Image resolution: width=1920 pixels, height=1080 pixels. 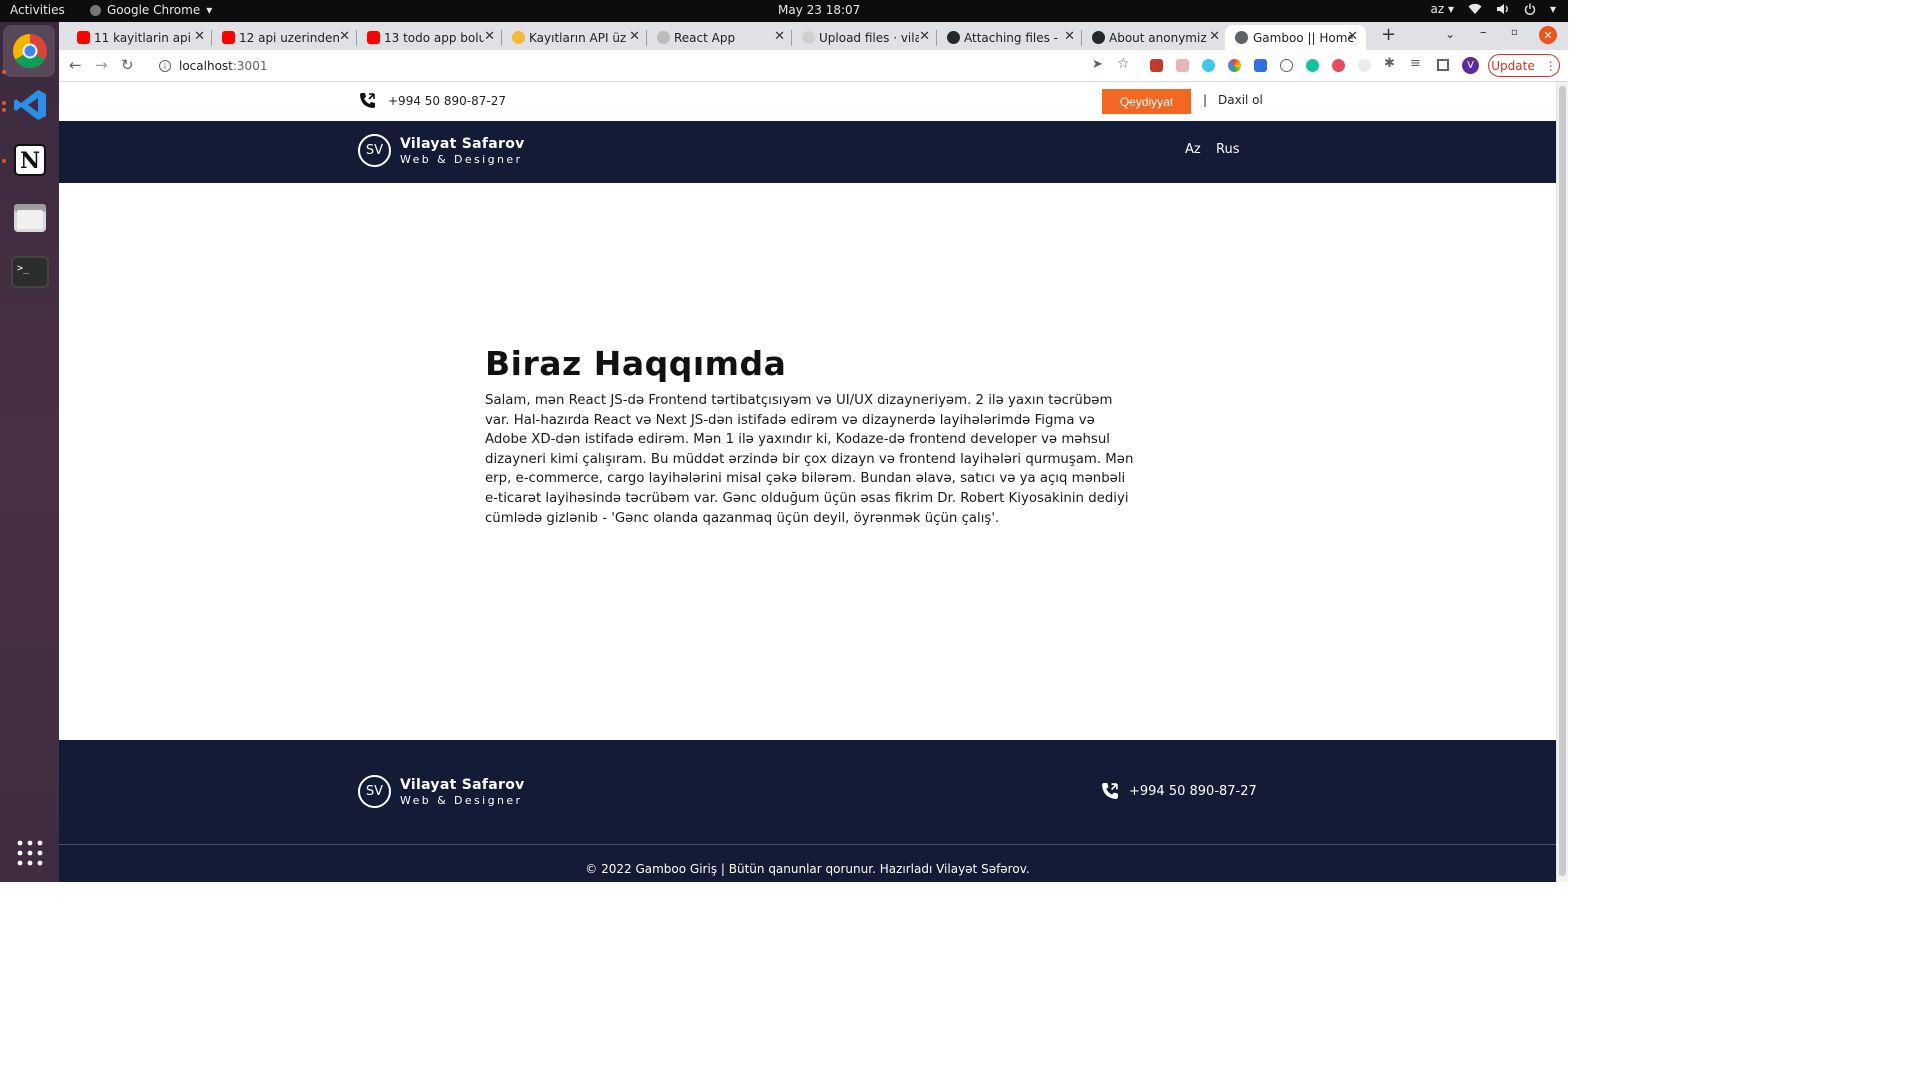 What do you see at coordinates (1483, 32) in the screenshot?
I see `minimize-icon: –` at bounding box center [1483, 32].